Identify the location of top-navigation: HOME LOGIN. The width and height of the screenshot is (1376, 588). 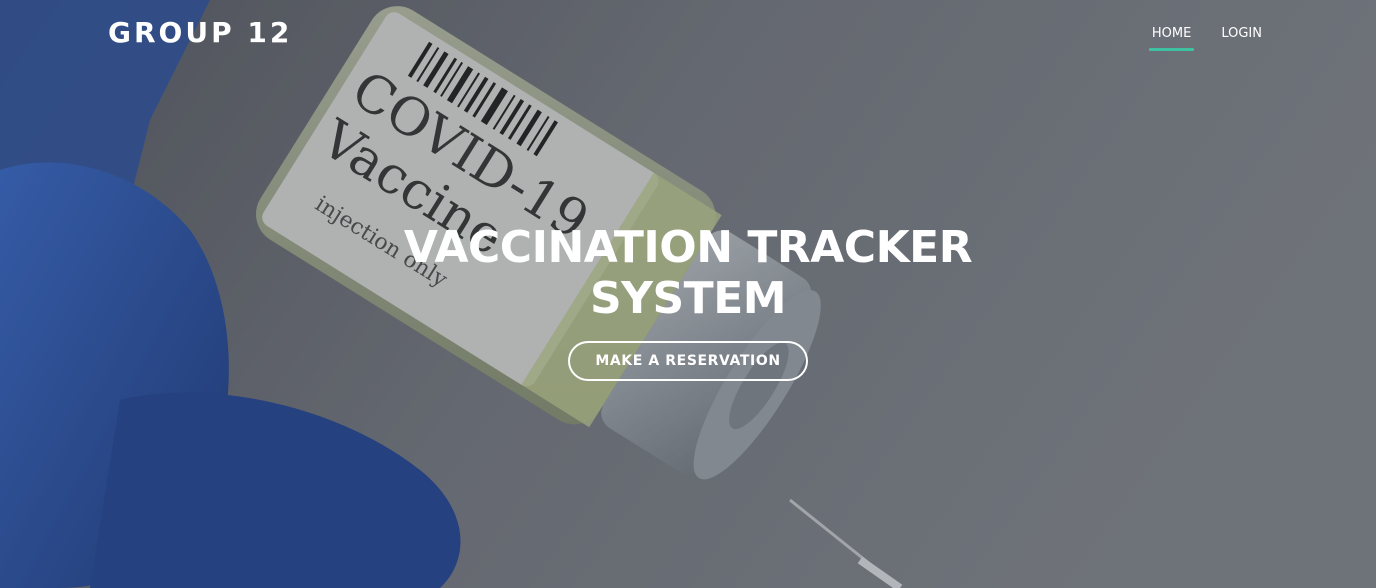
(1206, 38).